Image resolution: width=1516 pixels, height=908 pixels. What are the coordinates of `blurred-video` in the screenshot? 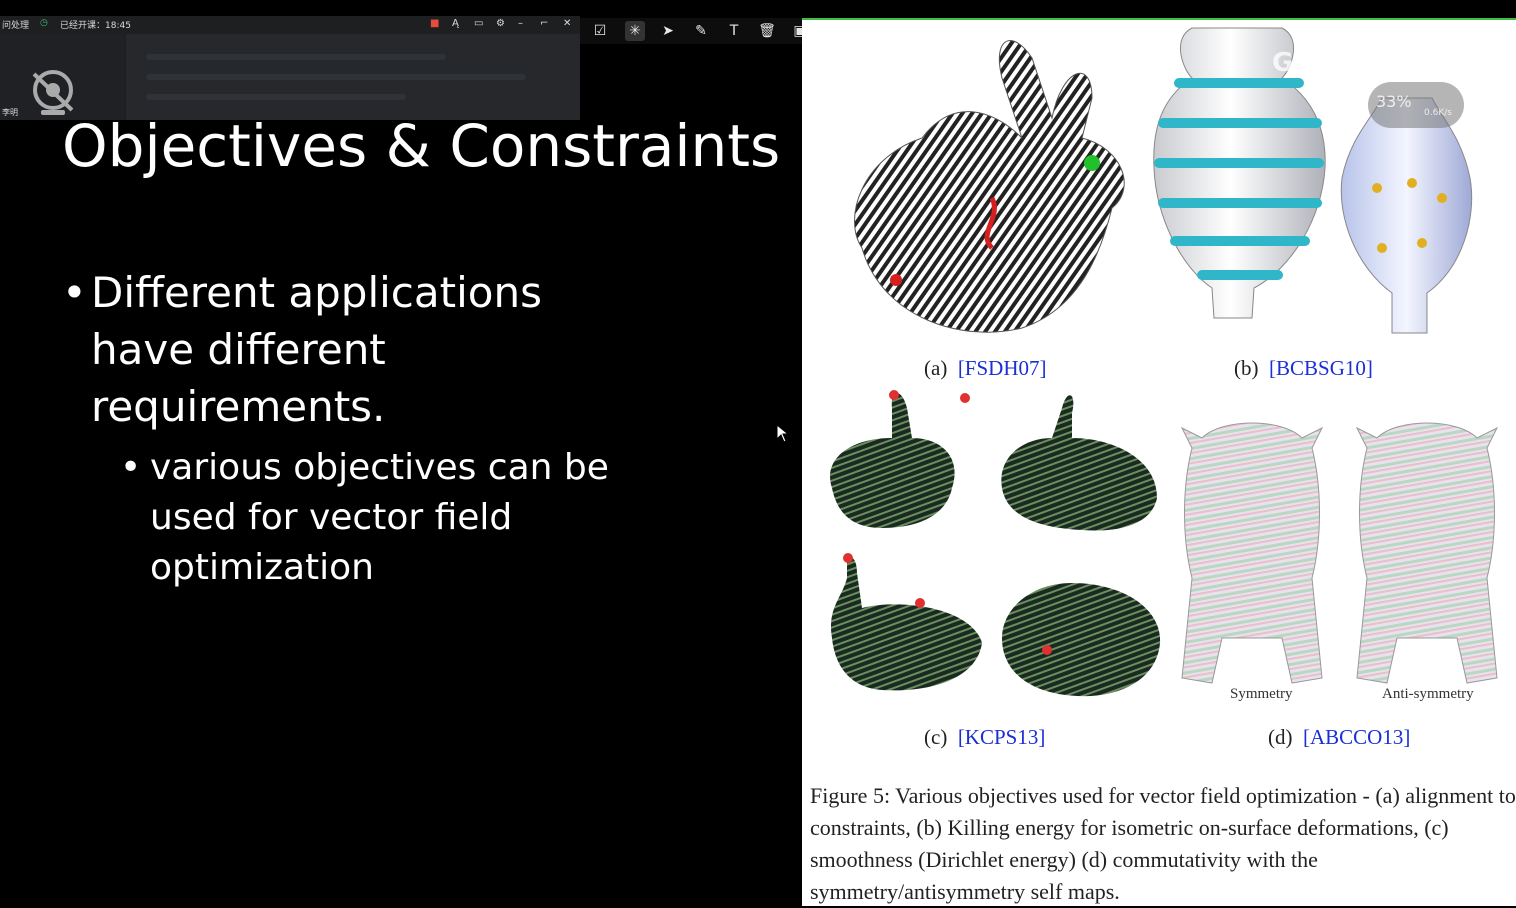 It's located at (353, 77).